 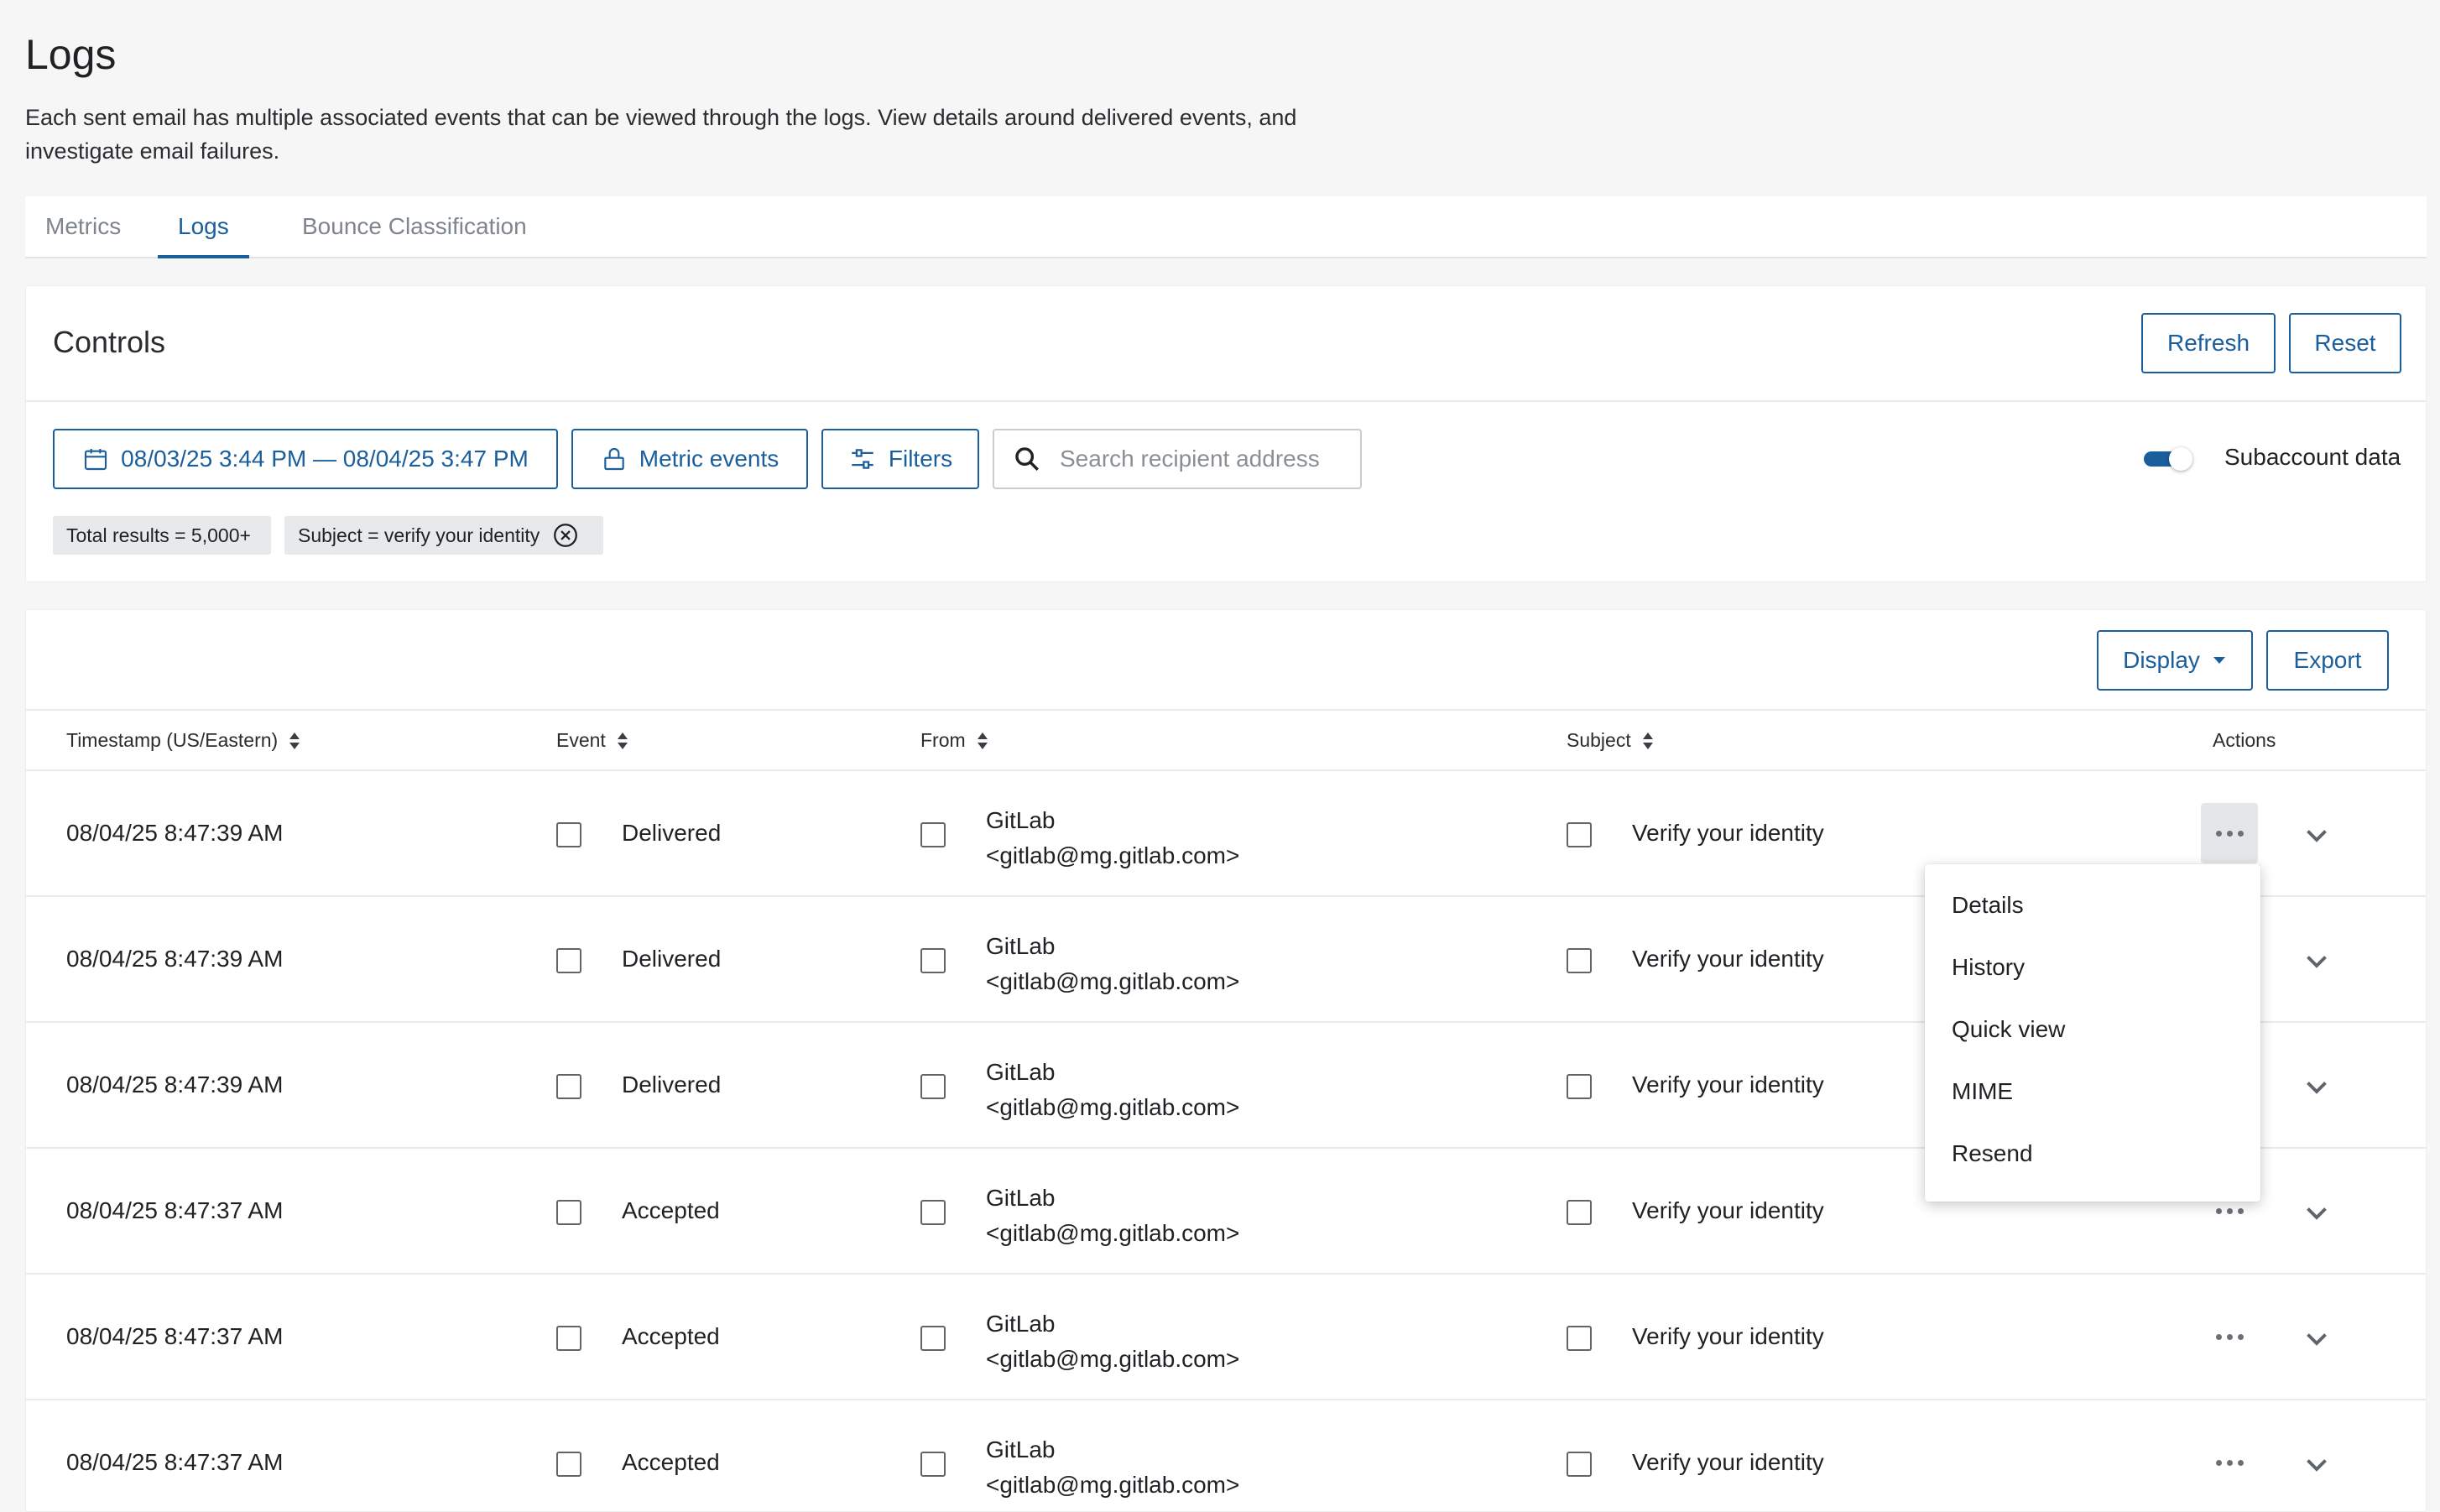 What do you see at coordinates (2180, 459) in the screenshot?
I see `toggle-knob` at bounding box center [2180, 459].